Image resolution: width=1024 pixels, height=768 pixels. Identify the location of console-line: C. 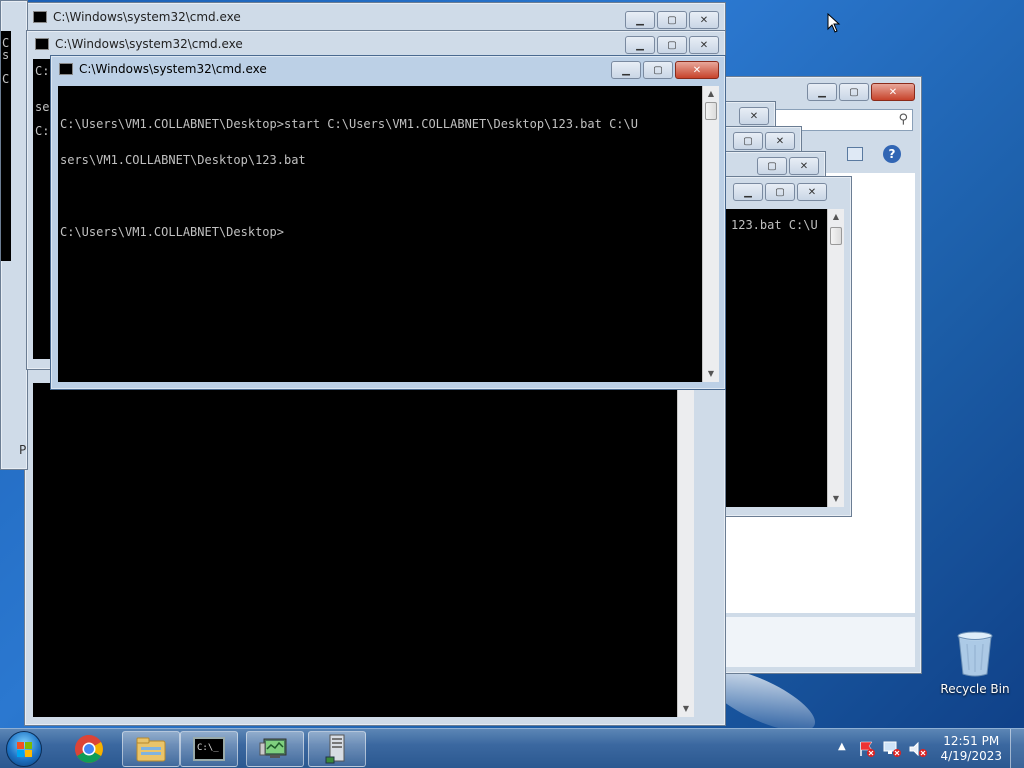
(6, 79).